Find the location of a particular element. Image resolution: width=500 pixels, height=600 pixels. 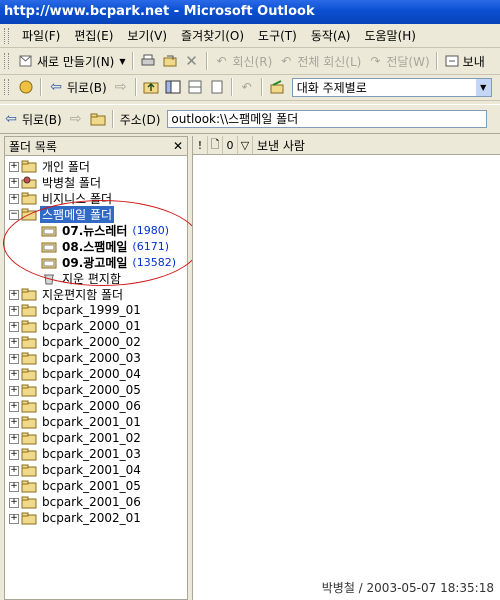

tree-item-archive-folder: + bcpark_2000_04 is located at coordinates (96, 374).